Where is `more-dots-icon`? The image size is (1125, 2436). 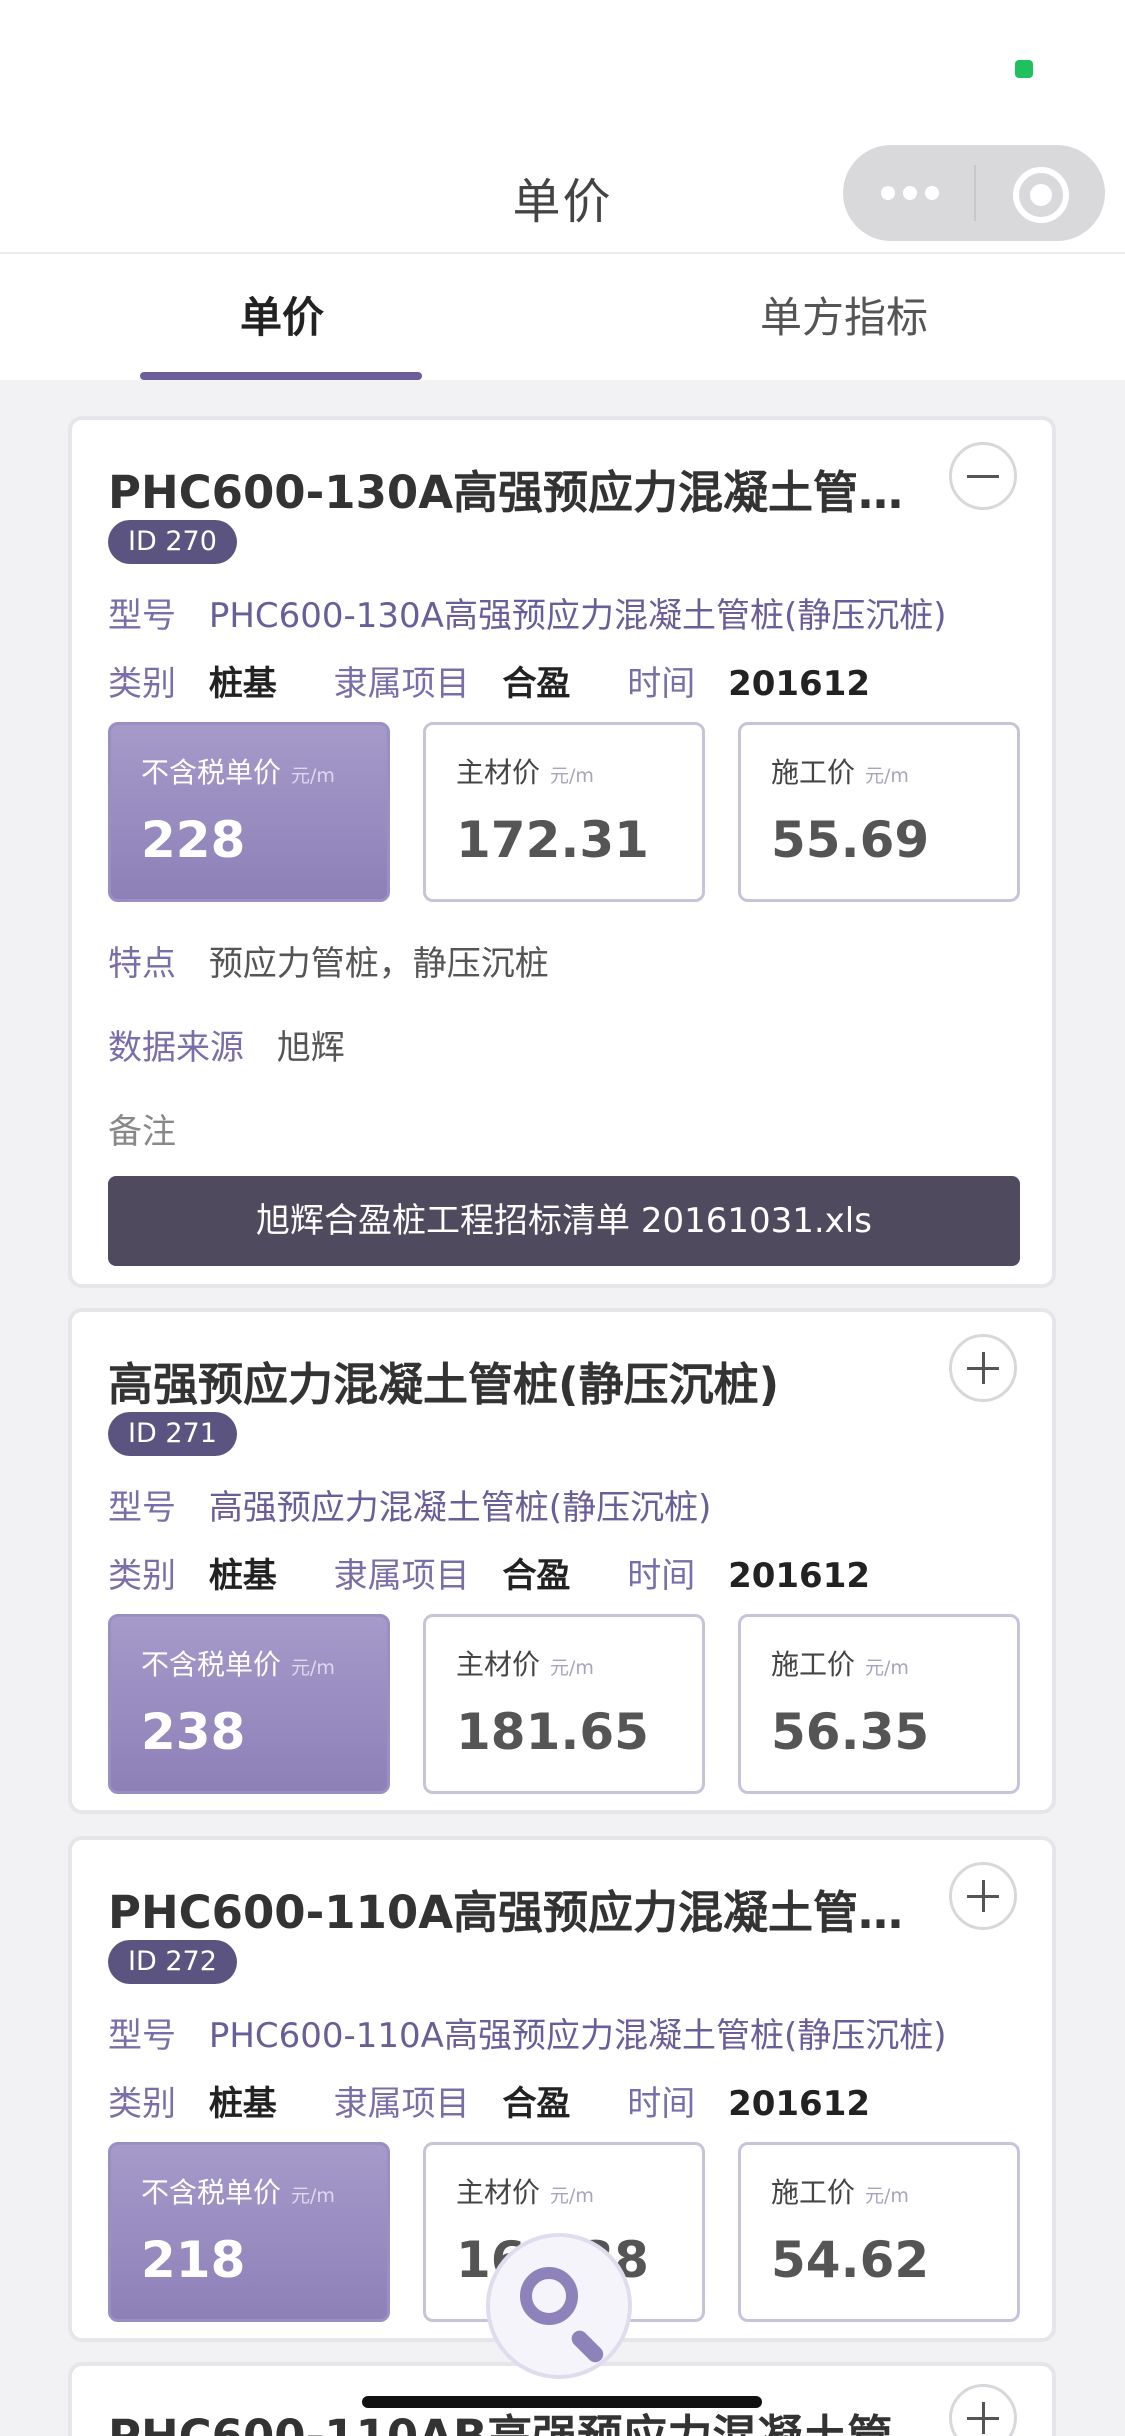 more-dots-icon is located at coordinates (931, 193).